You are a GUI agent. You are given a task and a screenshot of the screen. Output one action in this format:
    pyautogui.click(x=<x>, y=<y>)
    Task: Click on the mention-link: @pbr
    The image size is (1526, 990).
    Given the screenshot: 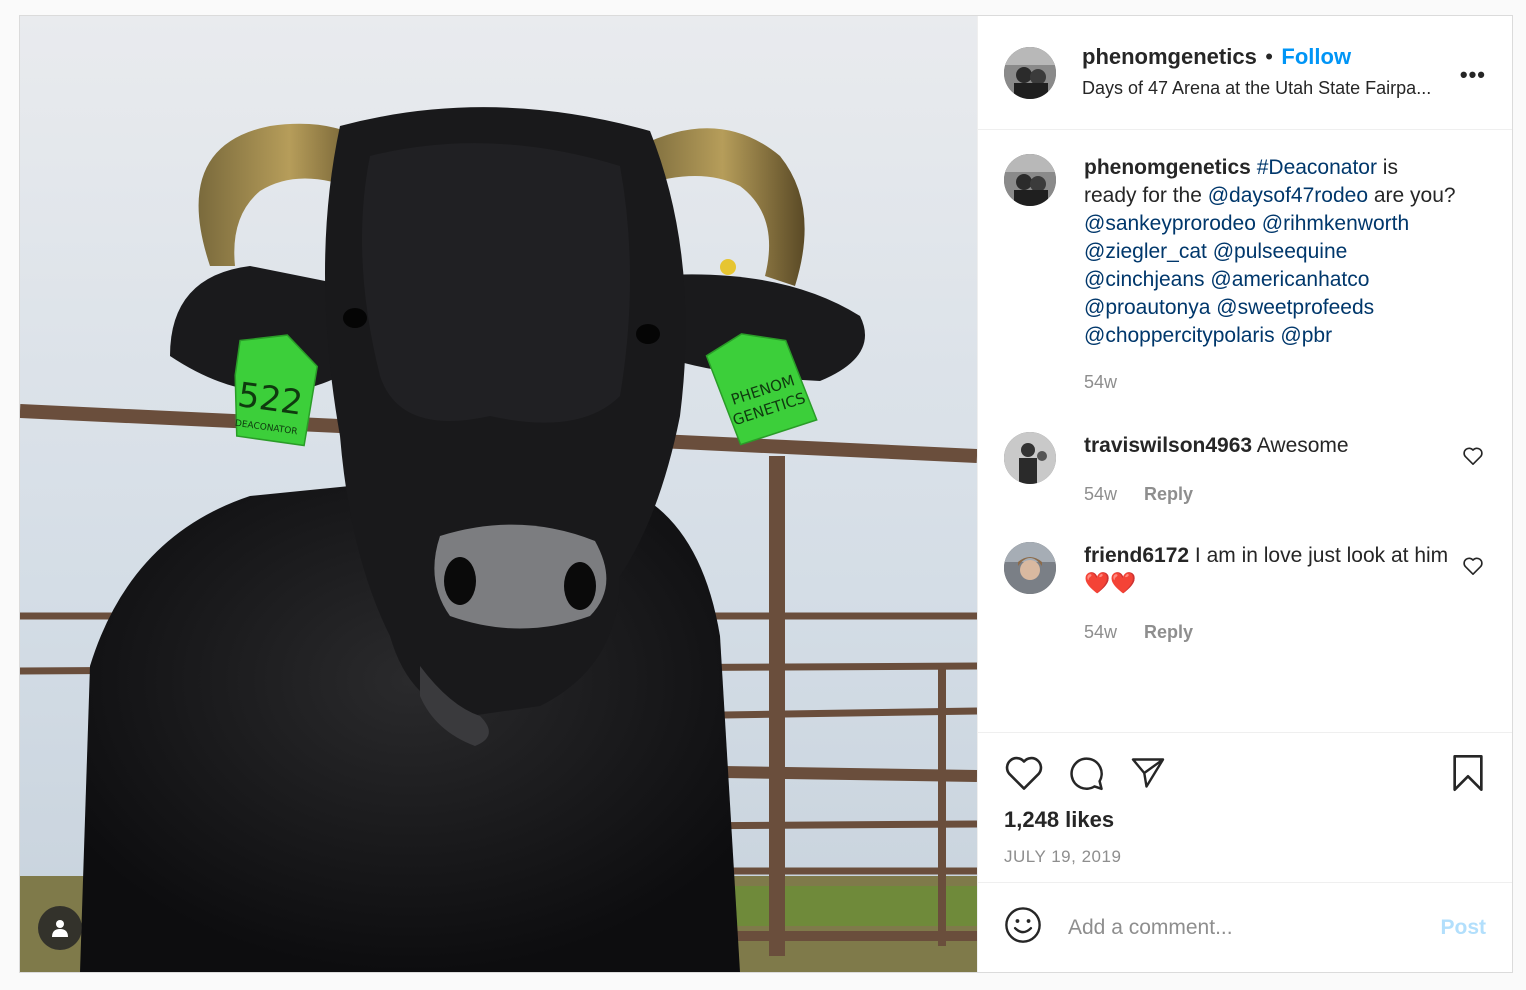 What is the action you would take?
    pyautogui.click(x=1306, y=335)
    